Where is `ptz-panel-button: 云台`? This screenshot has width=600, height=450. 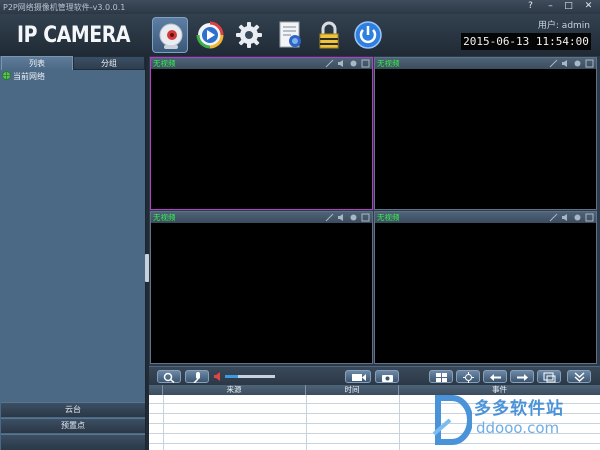
ptz-panel-button: 云台 is located at coordinates (73, 409).